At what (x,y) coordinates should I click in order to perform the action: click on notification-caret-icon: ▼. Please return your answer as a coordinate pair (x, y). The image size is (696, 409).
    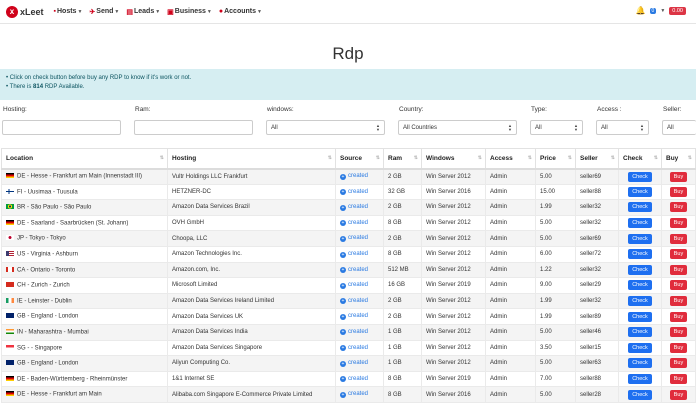
    Looking at the image, I should click on (662, 11).